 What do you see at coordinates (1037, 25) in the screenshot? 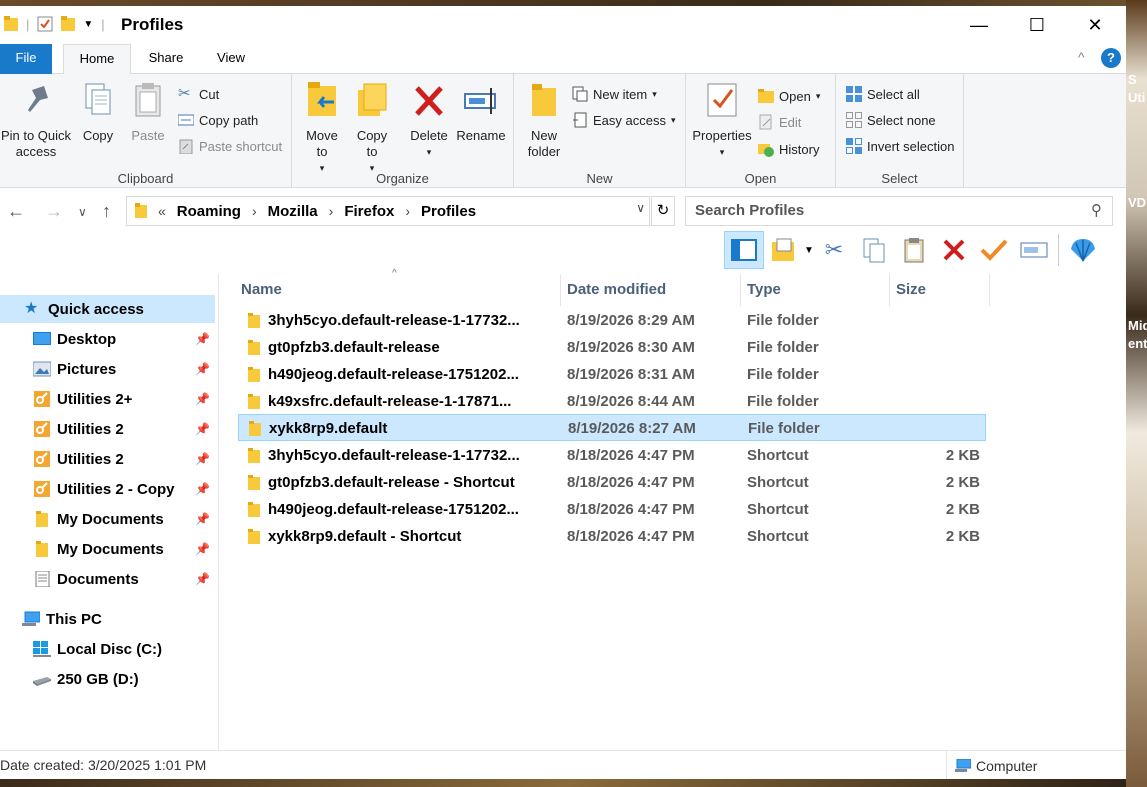
I see `maximize-button: ☐` at bounding box center [1037, 25].